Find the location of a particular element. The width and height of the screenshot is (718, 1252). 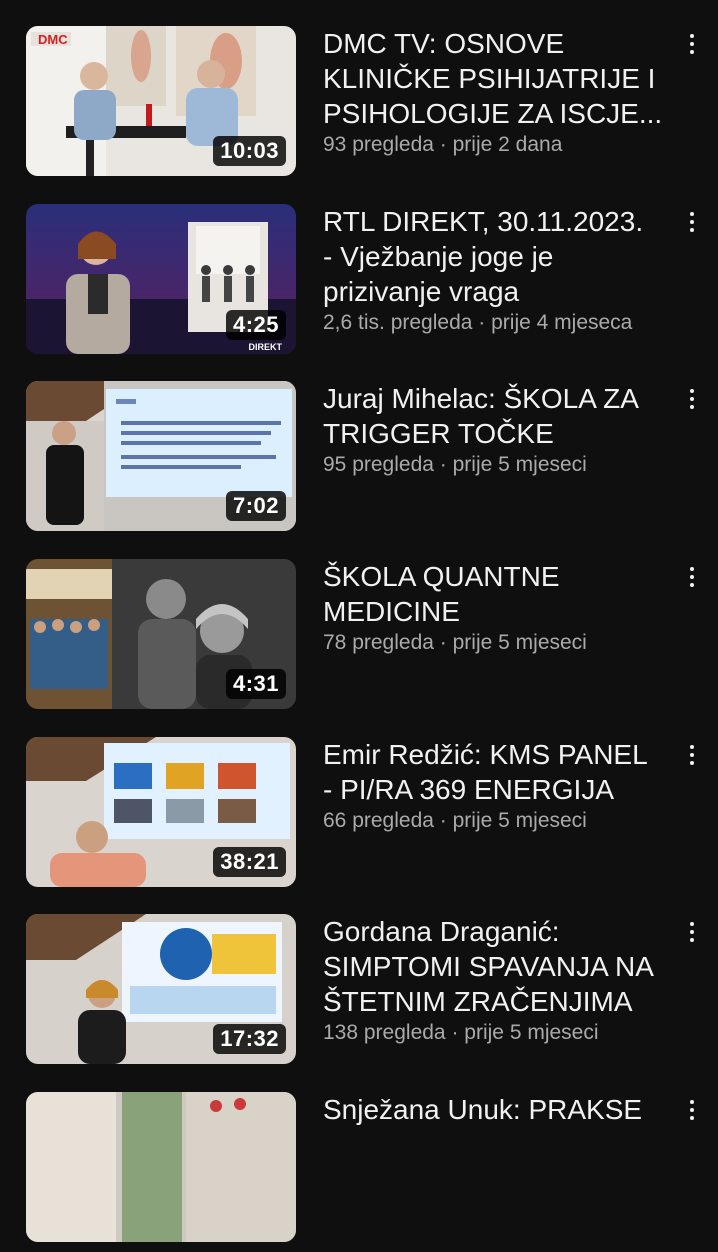

thumbnail-image is located at coordinates (161, 1167).